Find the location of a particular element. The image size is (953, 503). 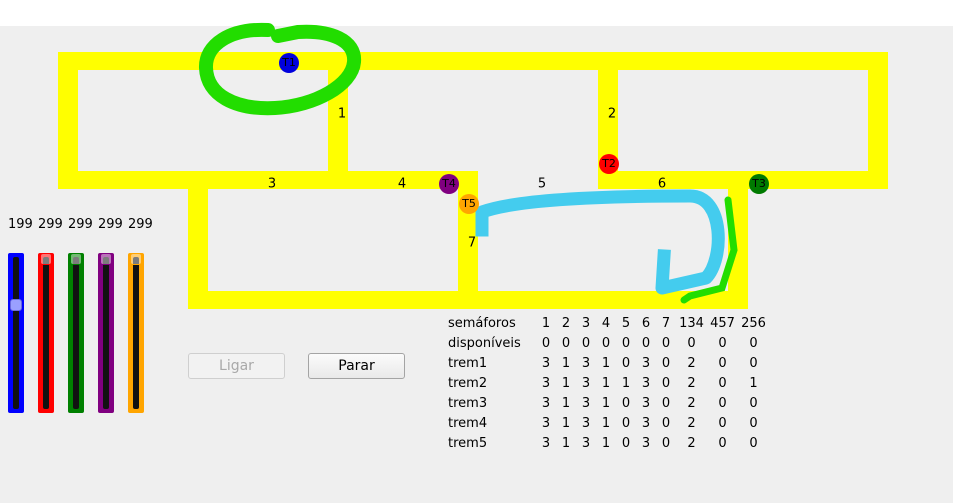

segment-label-4: 4 is located at coordinates (402, 184).